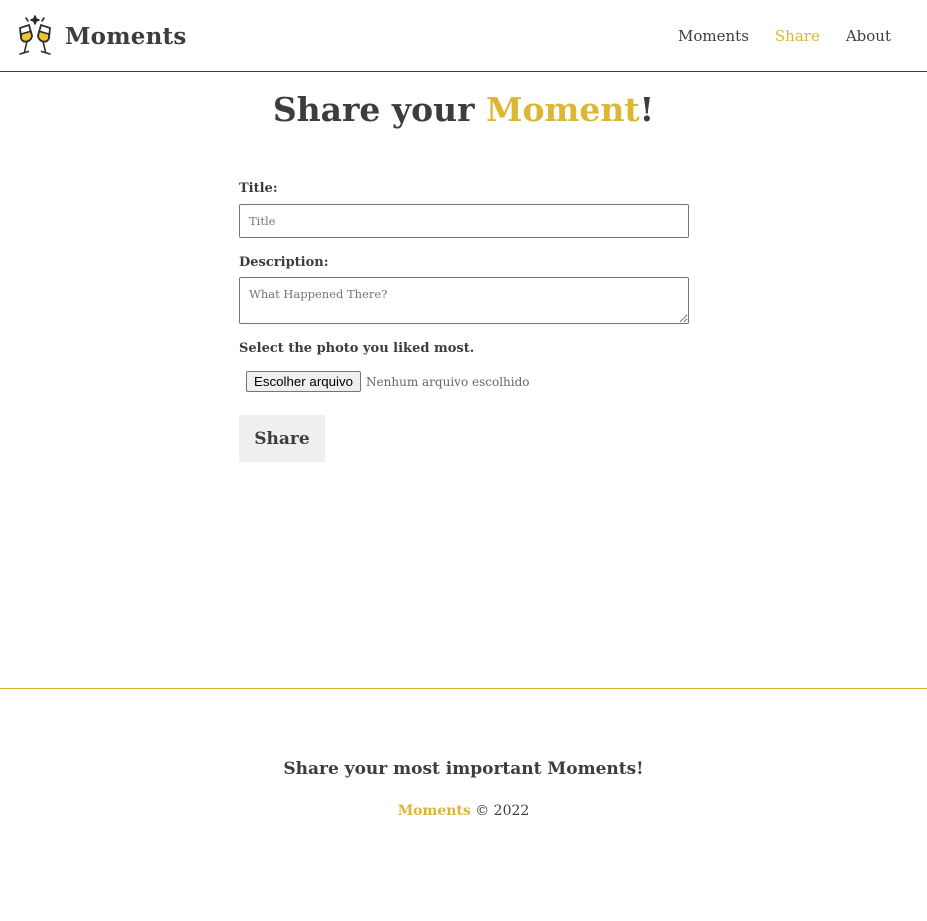  I want to click on nav-link-share: Share, so click(797, 36).